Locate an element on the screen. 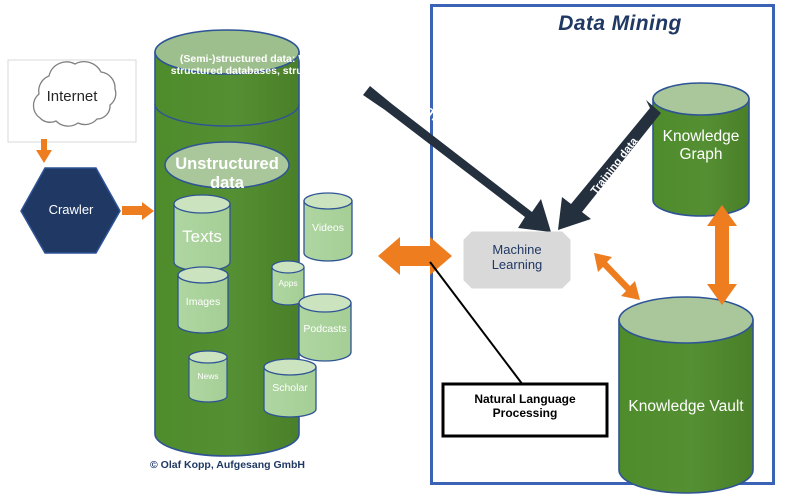 The width and height of the screenshot is (800, 501). nlp-box is located at coordinates (525, 410).